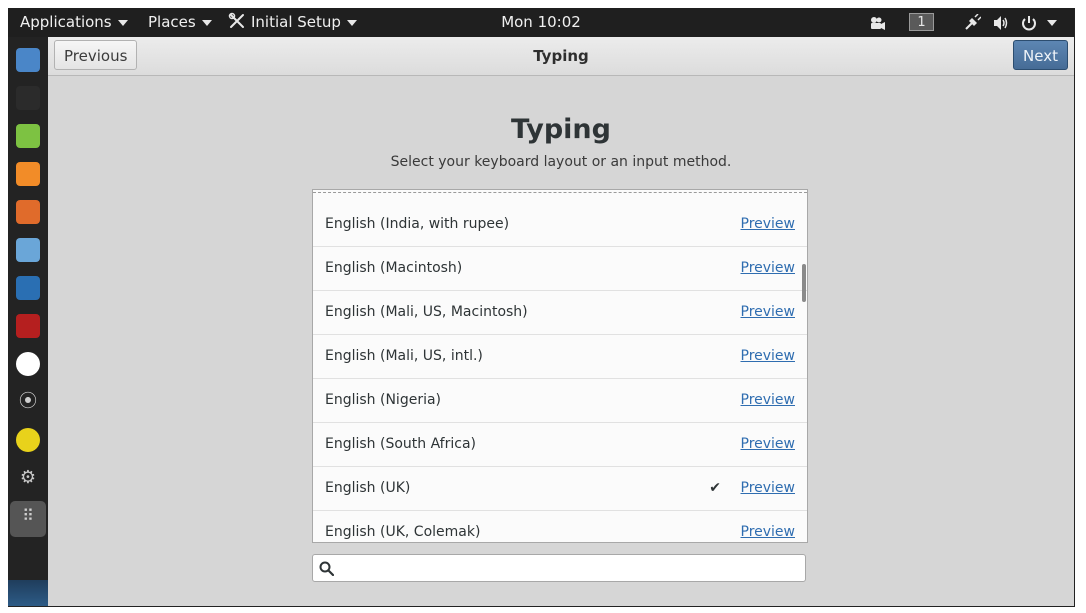  I want to click on next-button: Next, so click(1040, 55).